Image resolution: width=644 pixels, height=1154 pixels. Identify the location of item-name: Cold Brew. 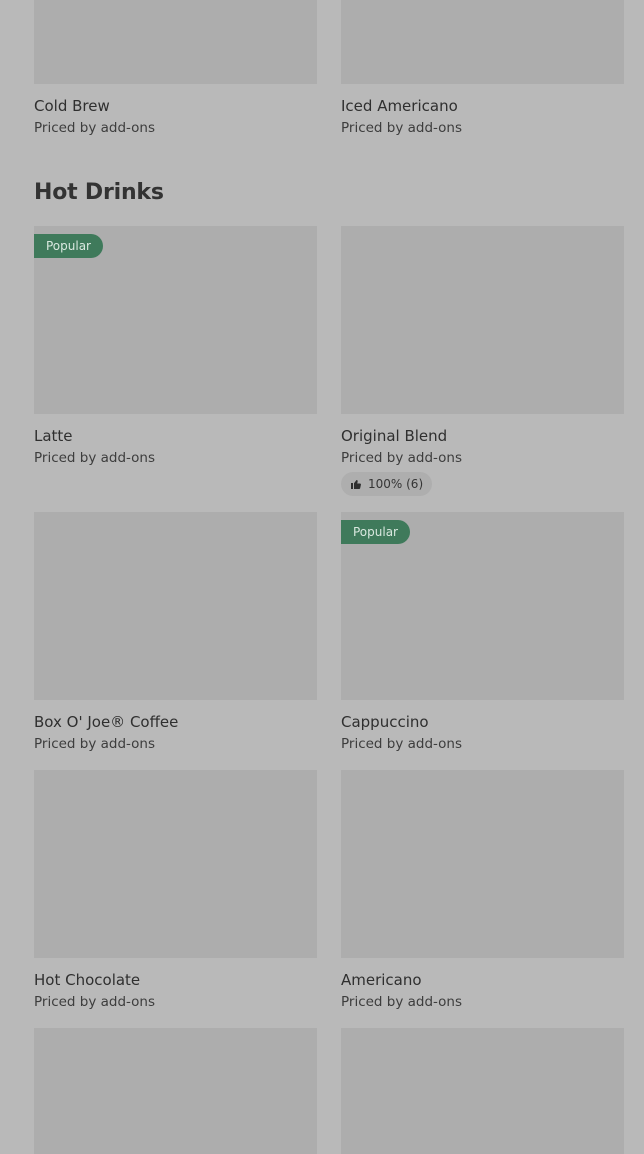
(72, 106).